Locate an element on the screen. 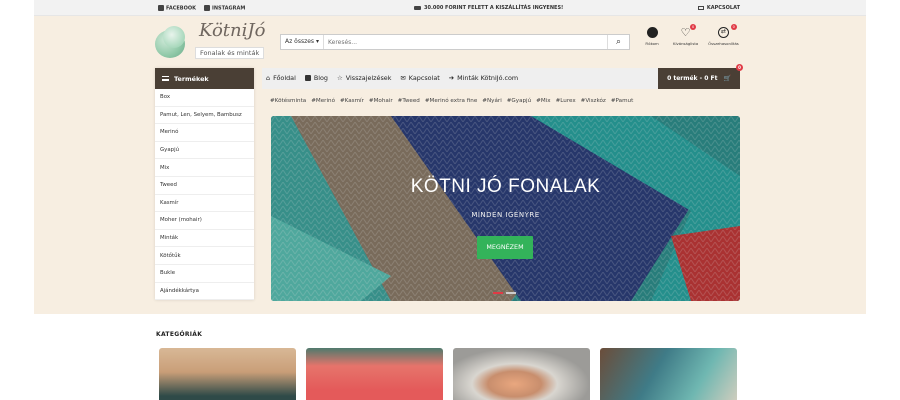 The image size is (900, 400). nav-item-contact: ✉ Kapcsolat is located at coordinates (419, 78).